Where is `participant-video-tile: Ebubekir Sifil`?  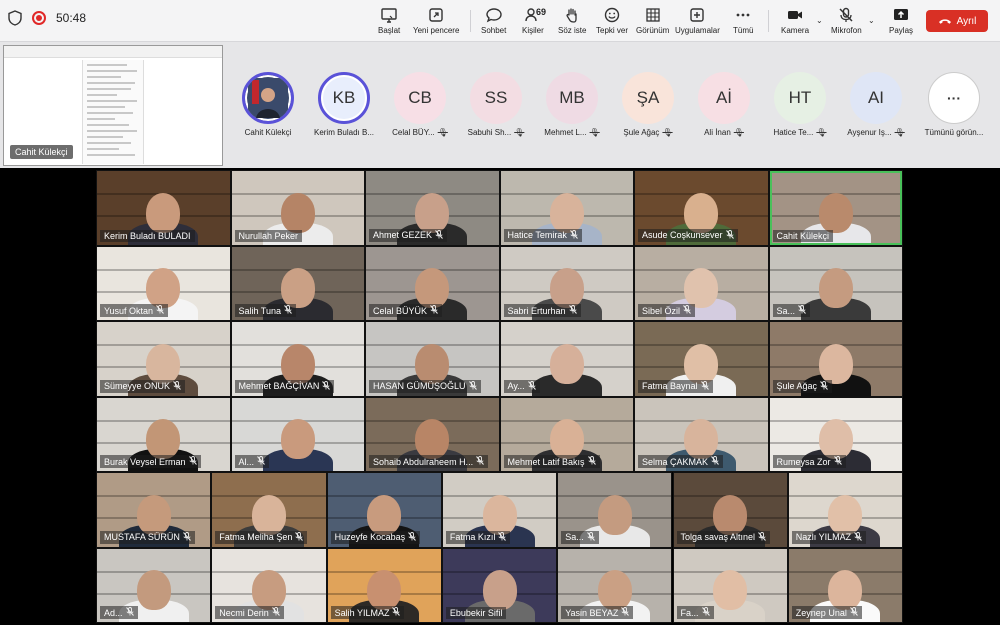
participant-video-tile: Ebubekir Sifil is located at coordinates (499, 585).